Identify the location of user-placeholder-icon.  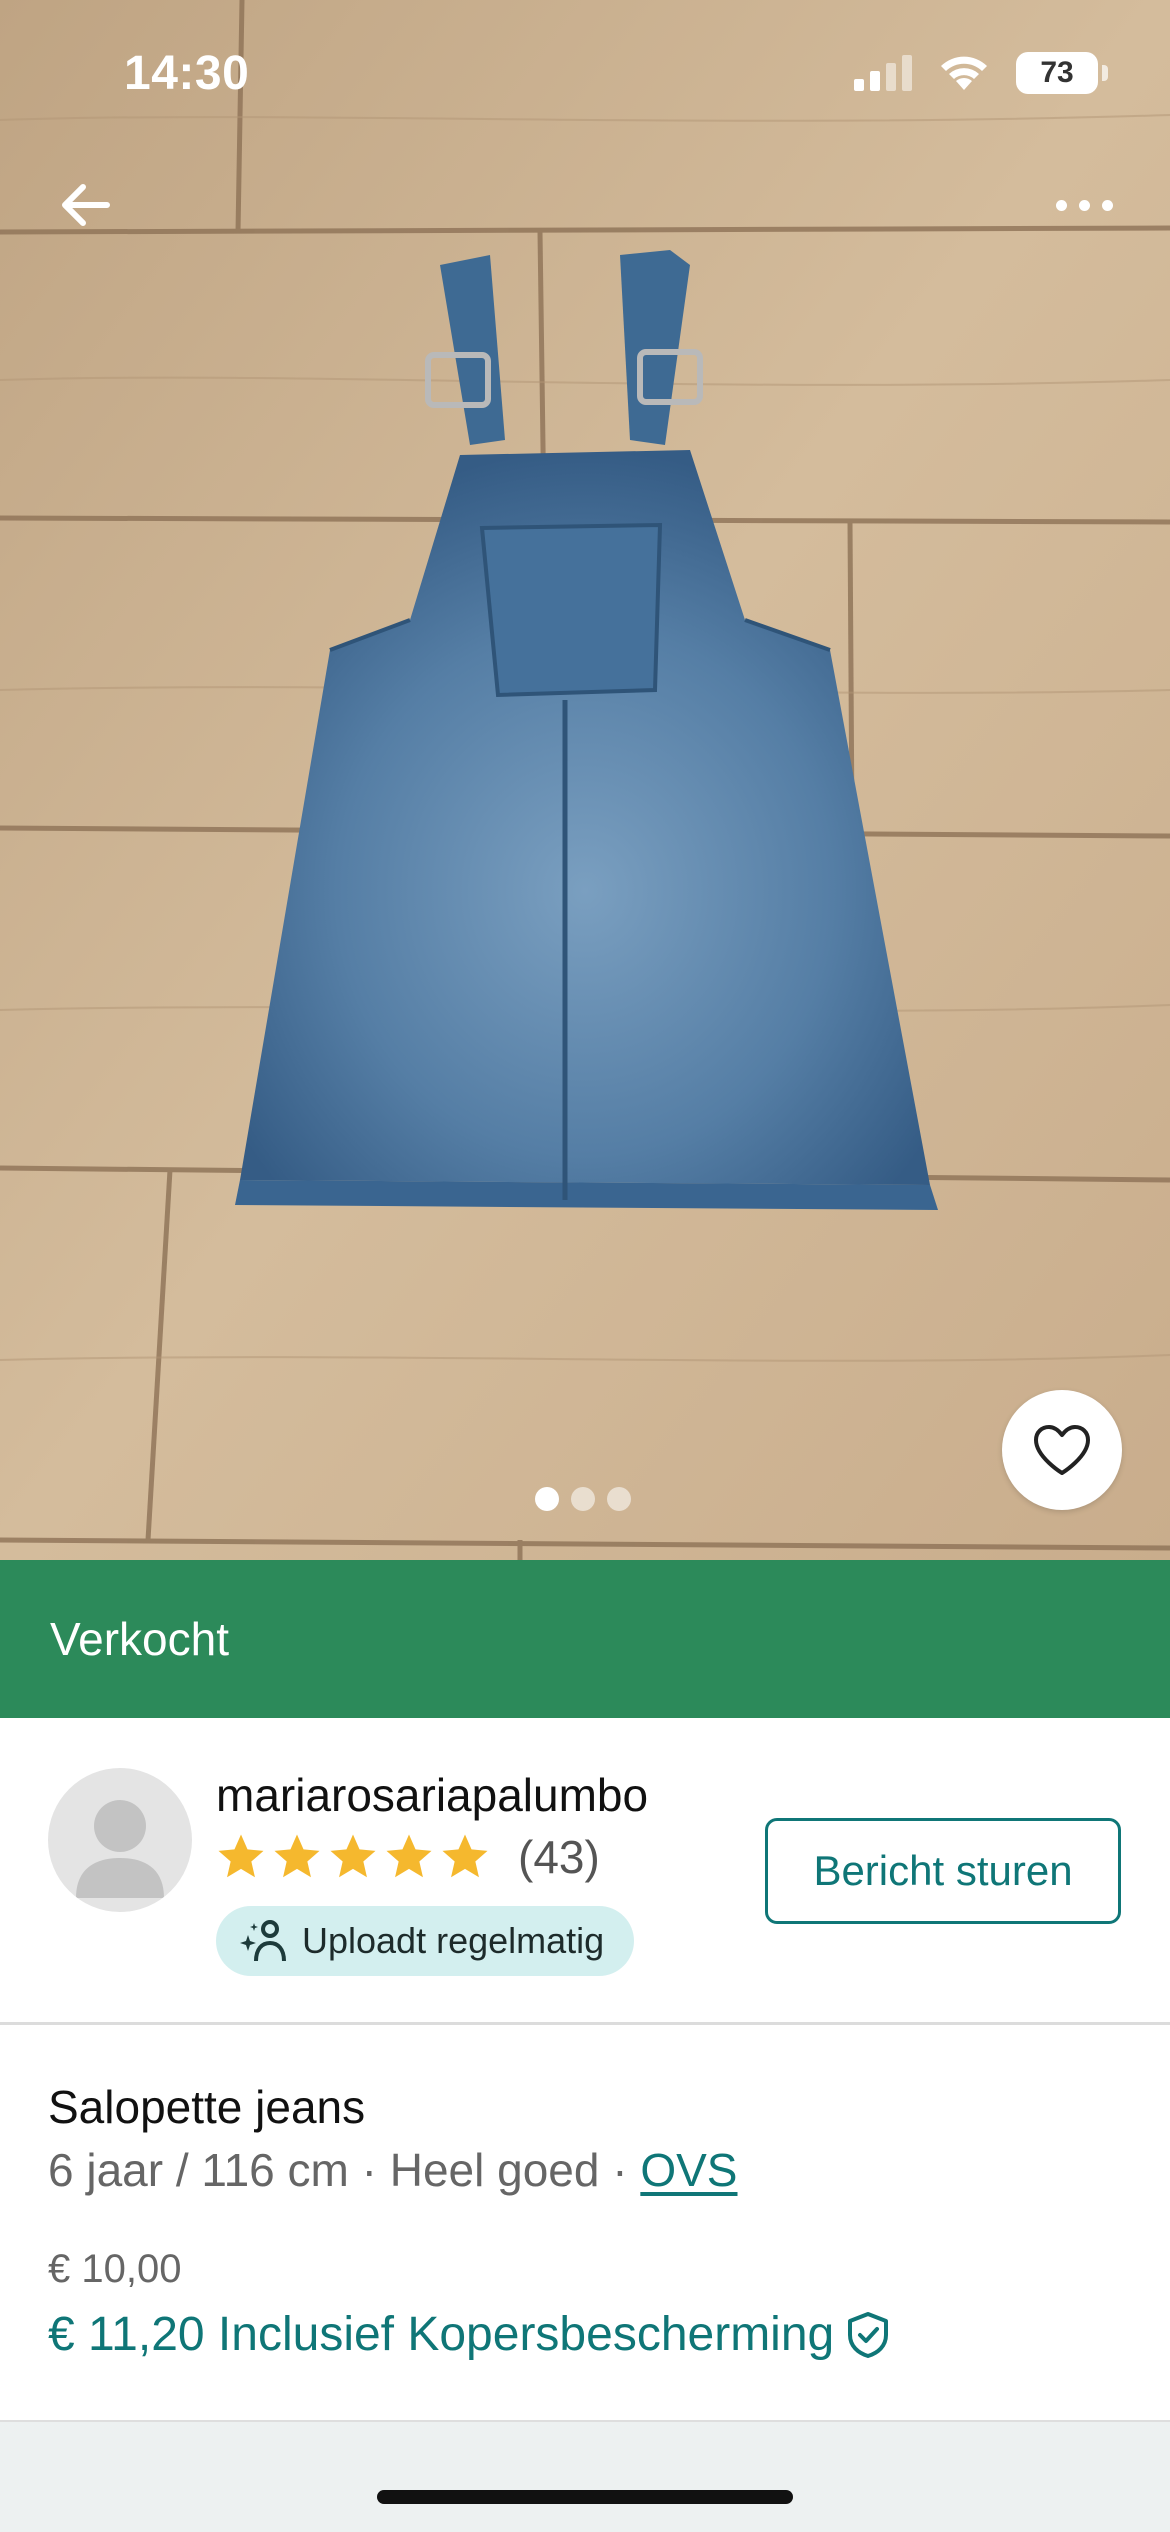
(120, 1849).